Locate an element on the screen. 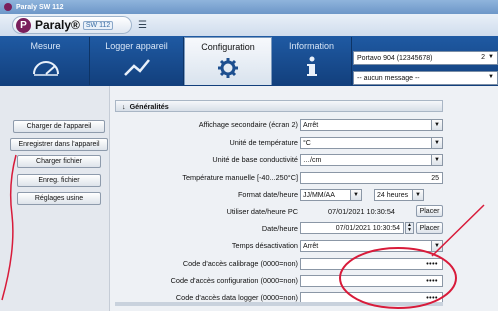 The width and height of the screenshot is (498, 311). tab-label: Configuration is located at coordinates (228, 47).